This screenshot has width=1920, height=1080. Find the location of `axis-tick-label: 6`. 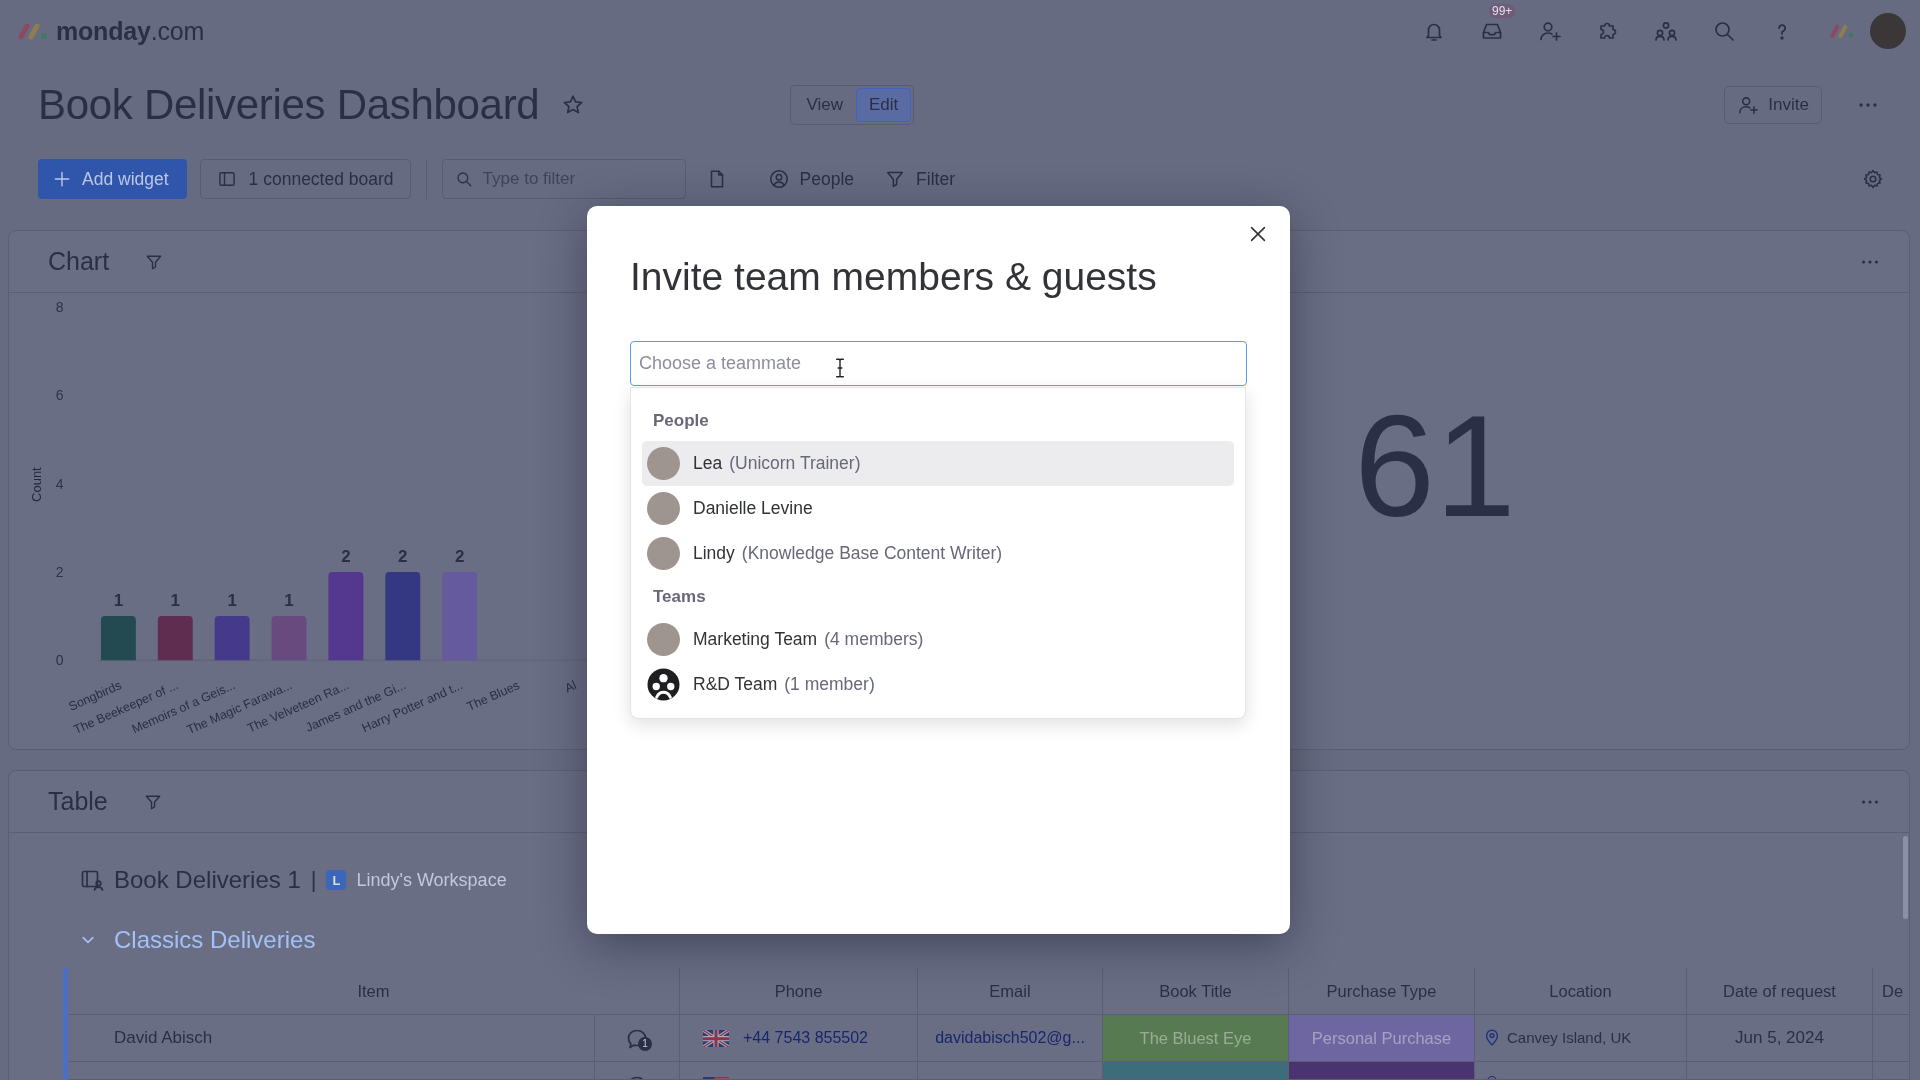

axis-tick-label: 6 is located at coordinates (59, 395).